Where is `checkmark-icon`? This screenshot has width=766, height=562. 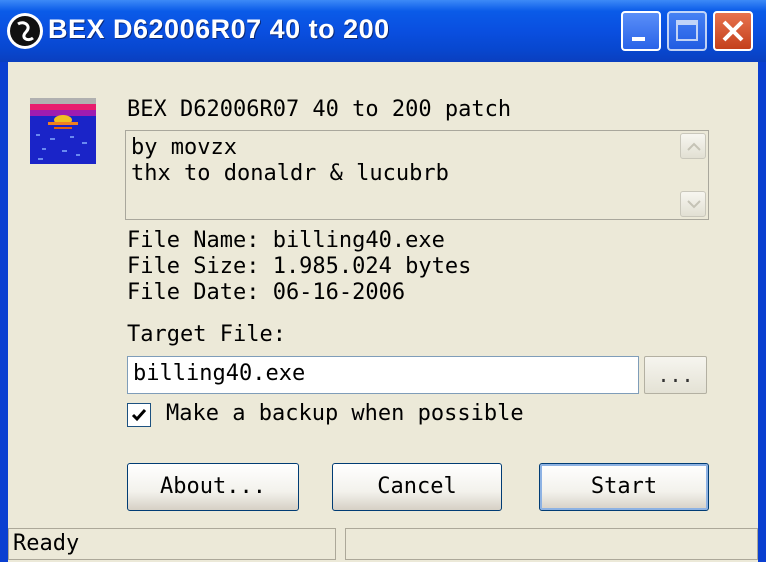 checkmark-icon is located at coordinates (139, 415).